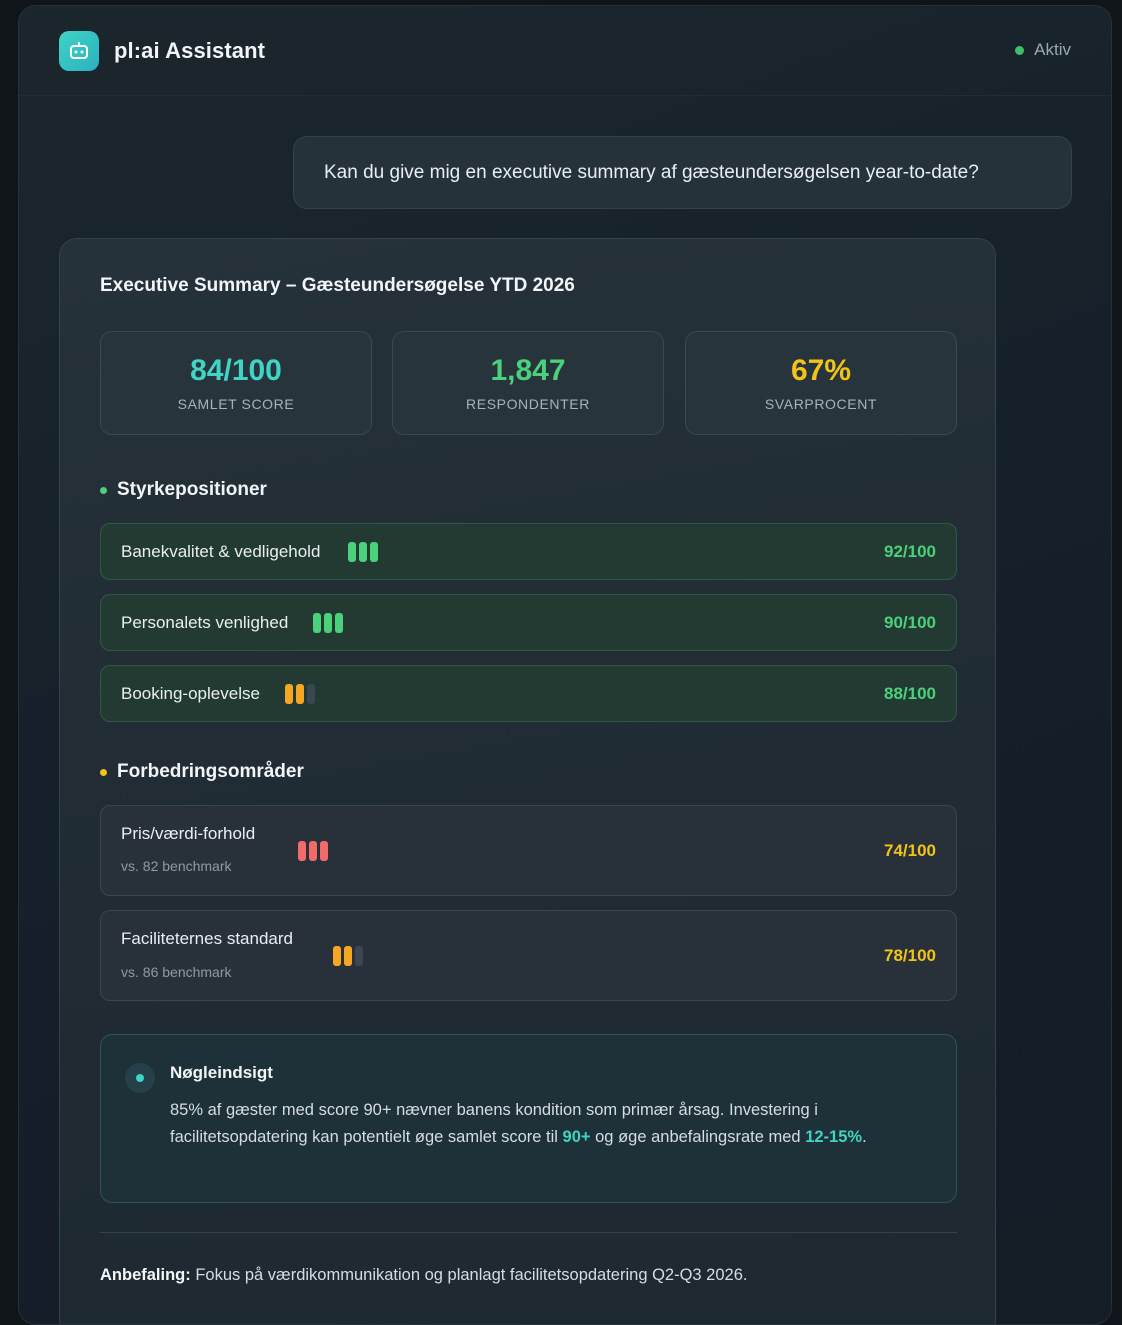 This screenshot has height=1325, width=1122. Describe the element at coordinates (1020, 50) in the screenshot. I see `status-dot-icon` at that location.